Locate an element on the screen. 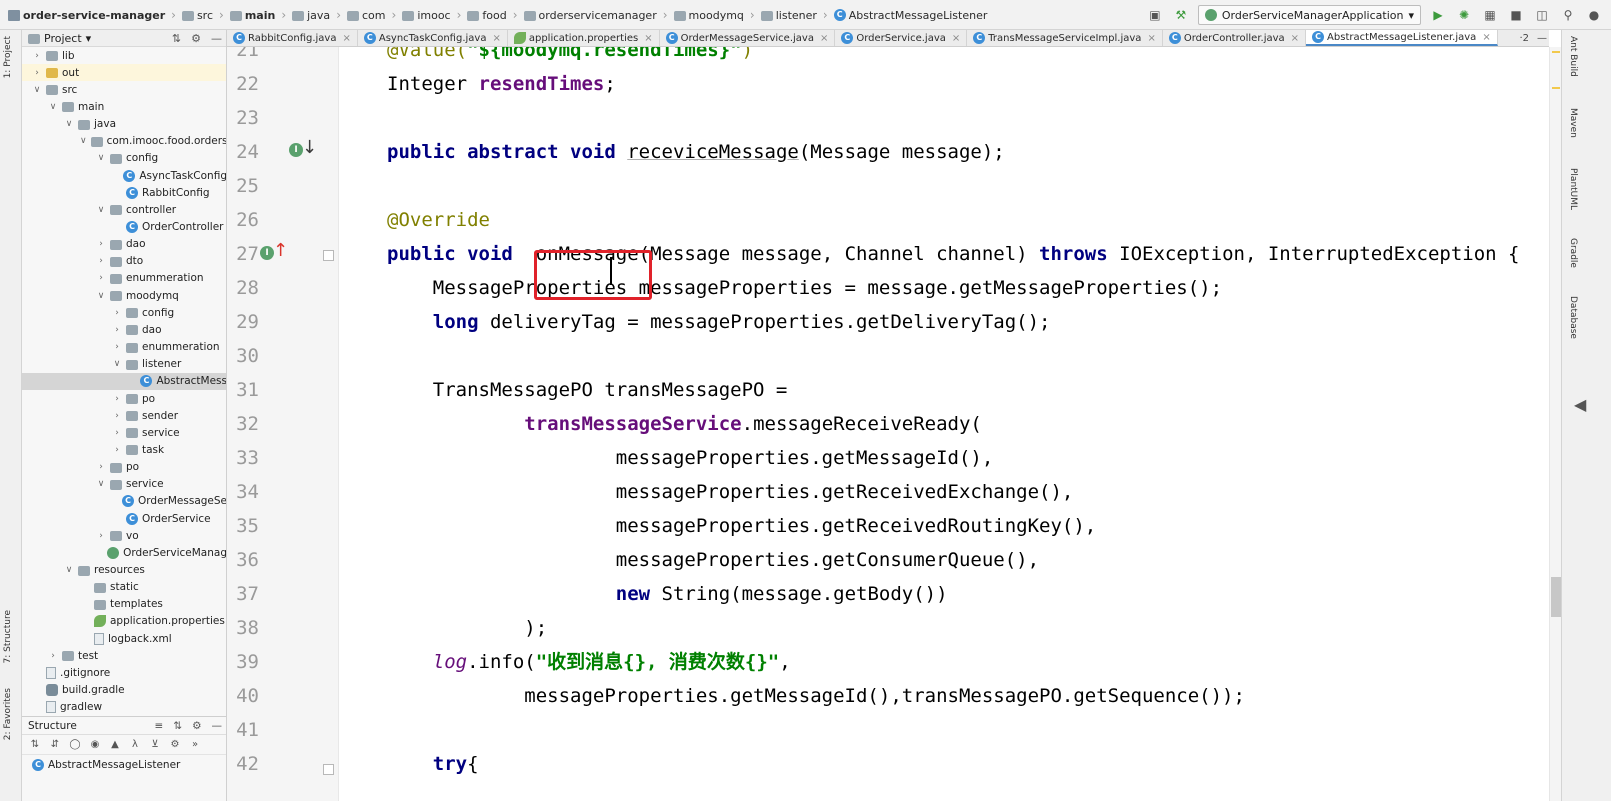 The width and height of the screenshot is (1611, 801). settings-icon: ⚙ is located at coordinates (175, 745).